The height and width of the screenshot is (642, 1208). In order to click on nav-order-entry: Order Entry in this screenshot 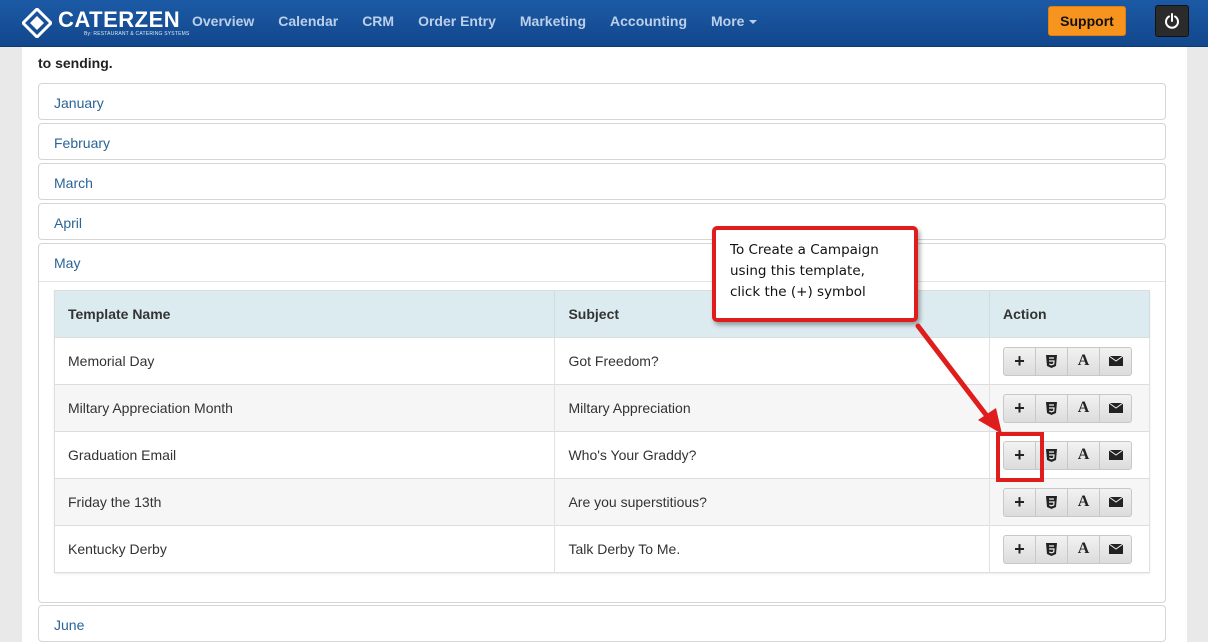, I will do `click(457, 21)`.